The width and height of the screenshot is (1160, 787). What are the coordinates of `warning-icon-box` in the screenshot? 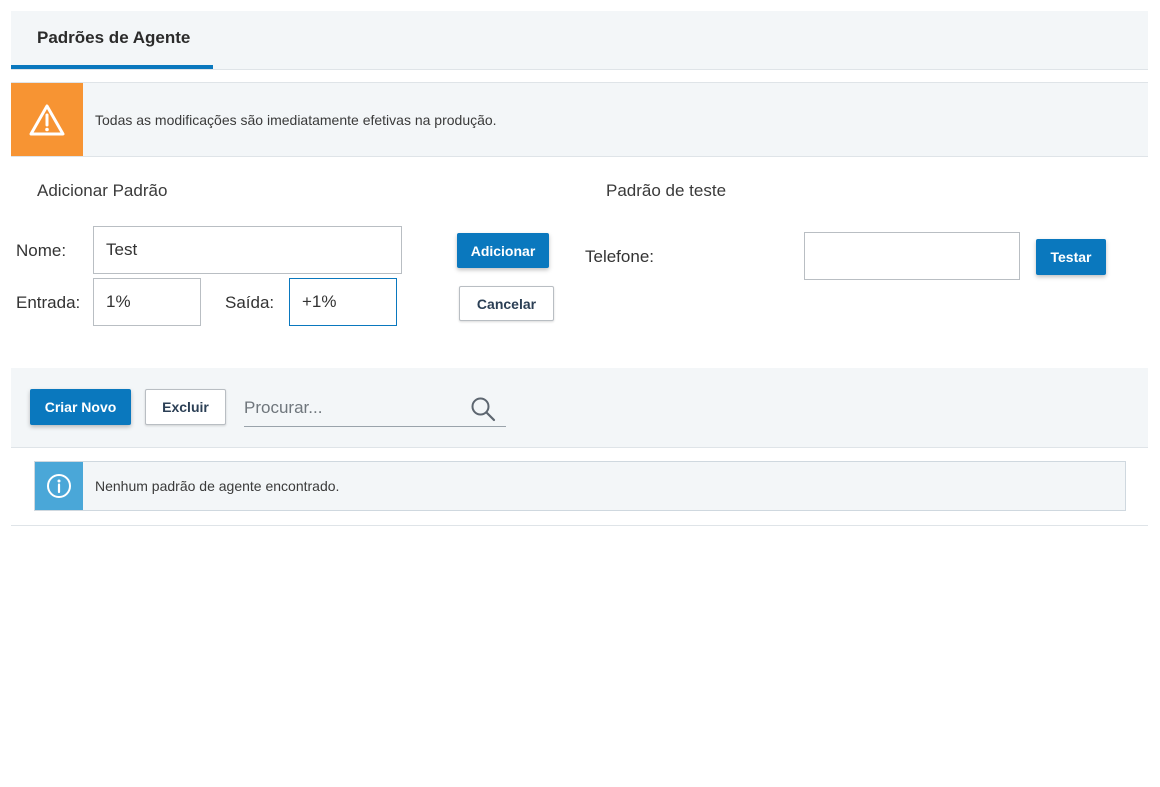 It's located at (47, 119).